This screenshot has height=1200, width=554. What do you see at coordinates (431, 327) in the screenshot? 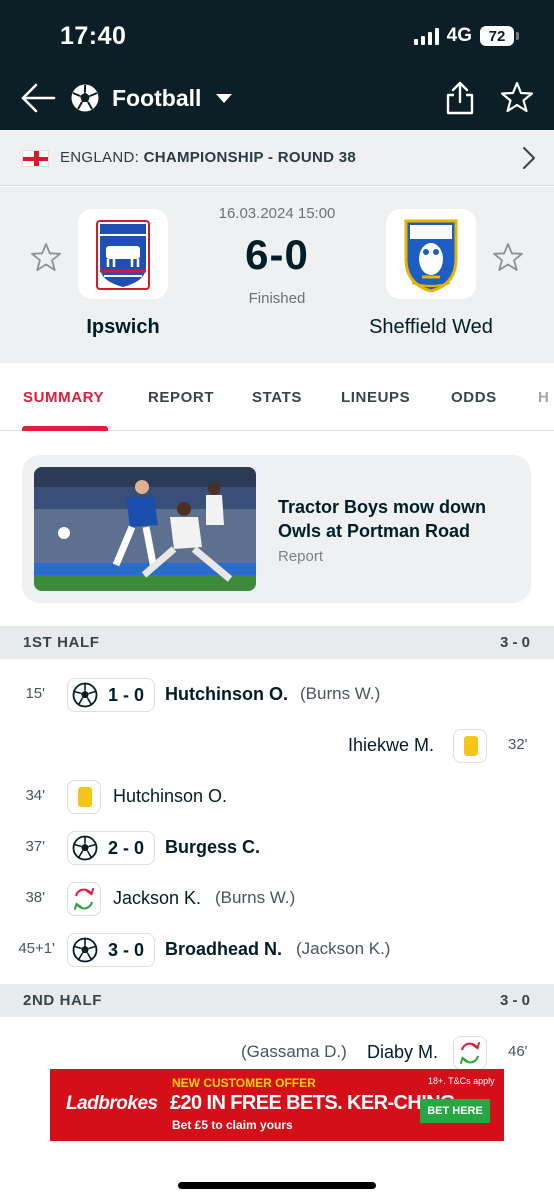
I see `away-team-name: Sheffield Wed` at bounding box center [431, 327].